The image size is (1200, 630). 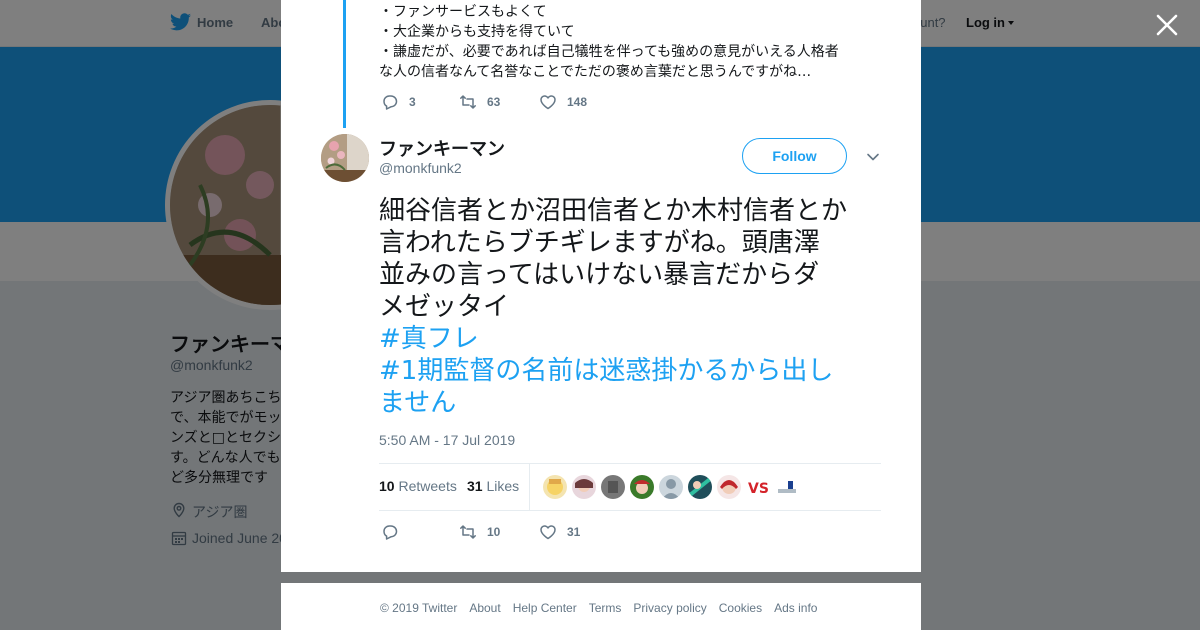 What do you see at coordinates (444, 307) in the screenshot?
I see `tweet-text-line: メゼッタイ` at bounding box center [444, 307].